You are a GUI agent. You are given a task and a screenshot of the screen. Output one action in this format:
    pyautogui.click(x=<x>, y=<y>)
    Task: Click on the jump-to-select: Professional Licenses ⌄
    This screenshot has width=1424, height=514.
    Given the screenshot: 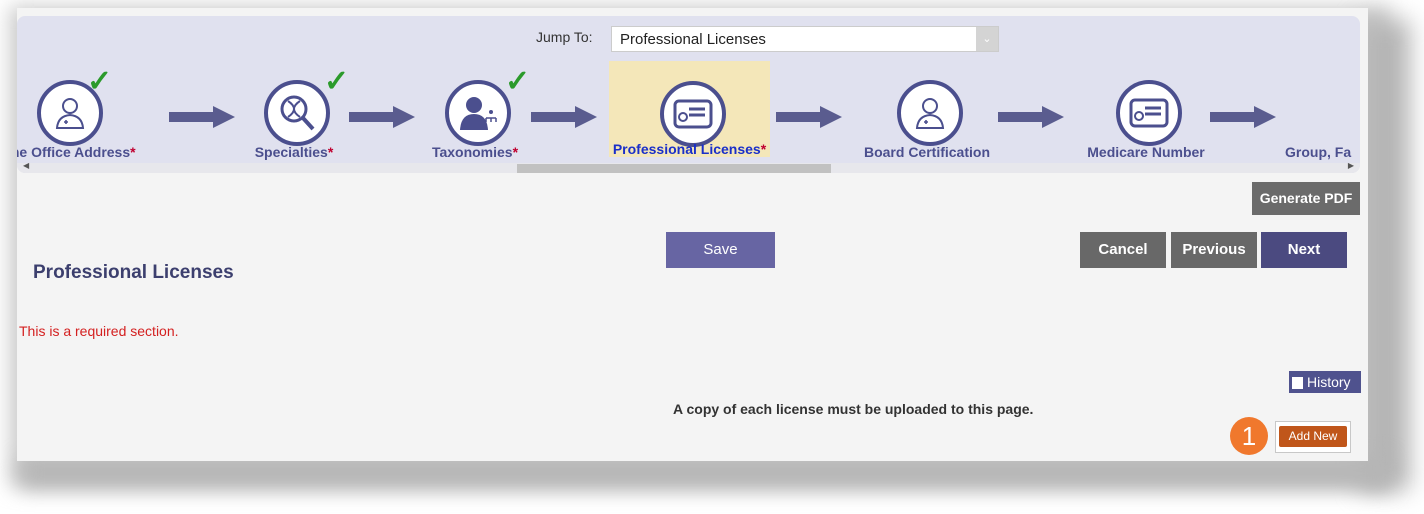 What is the action you would take?
    pyautogui.click(x=805, y=39)
    